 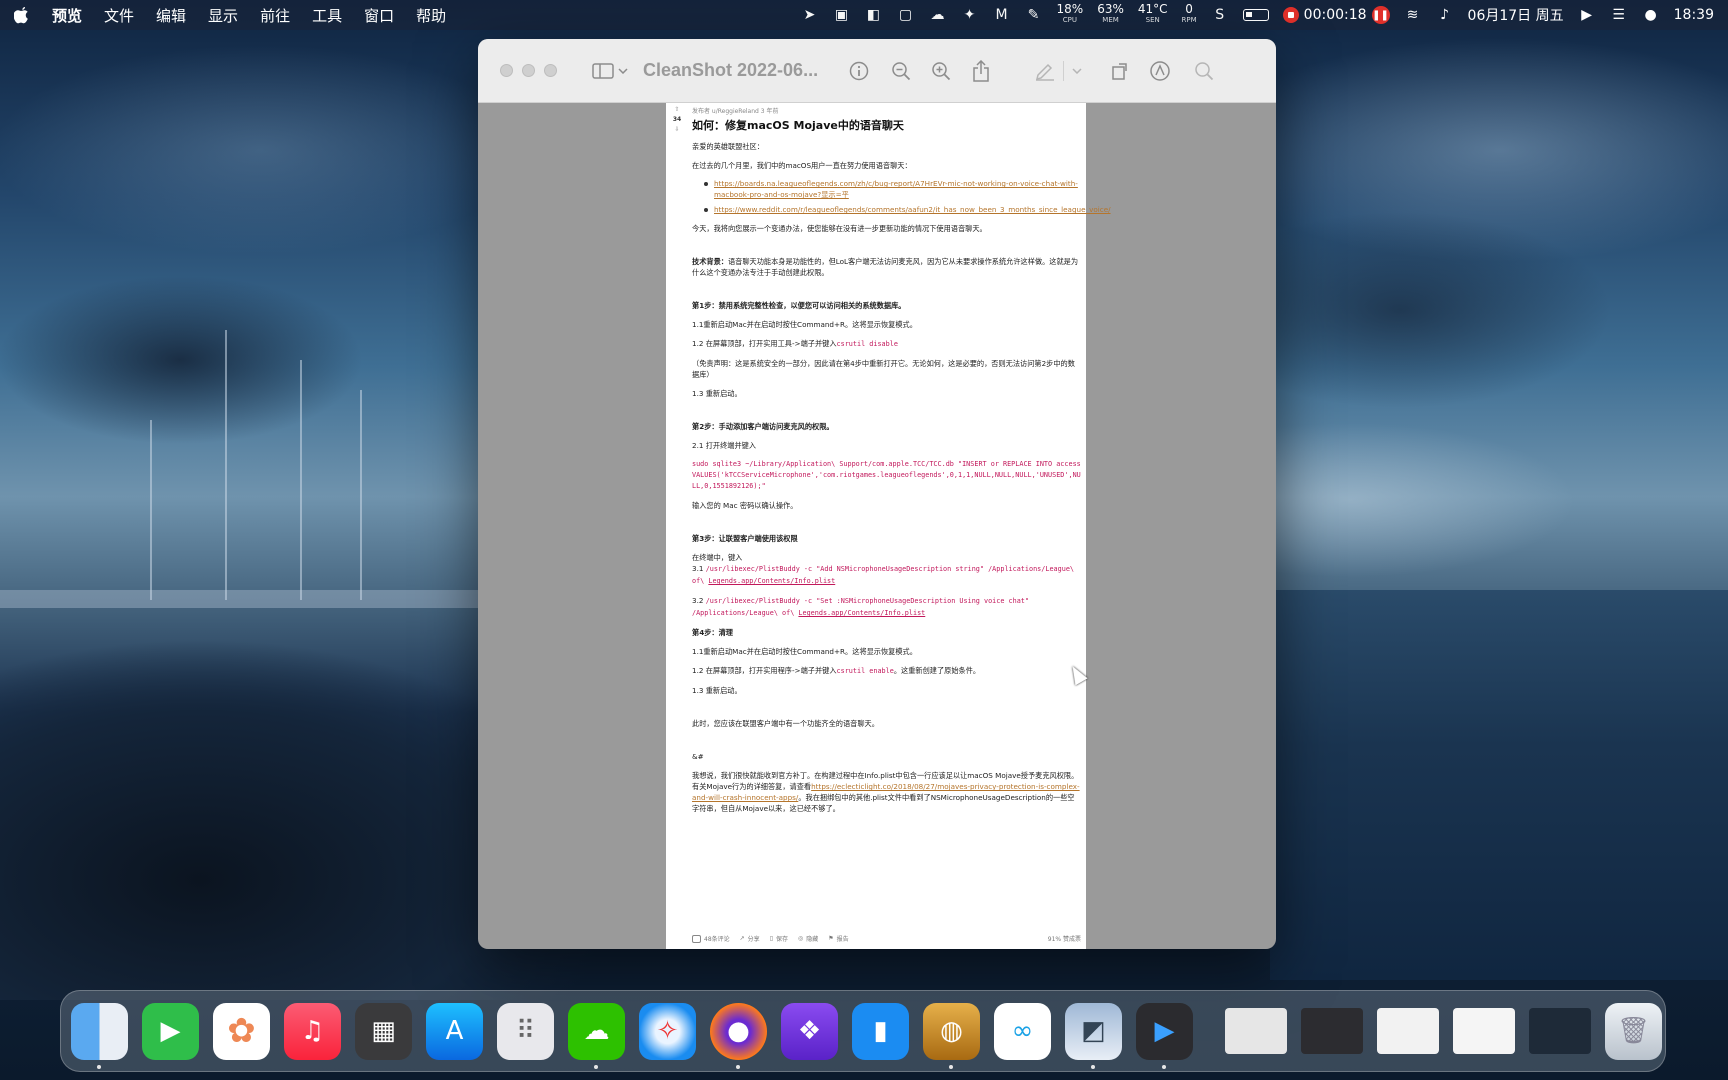 I want to click on wifi-icon: ≋, so click(x=1413, y=15).